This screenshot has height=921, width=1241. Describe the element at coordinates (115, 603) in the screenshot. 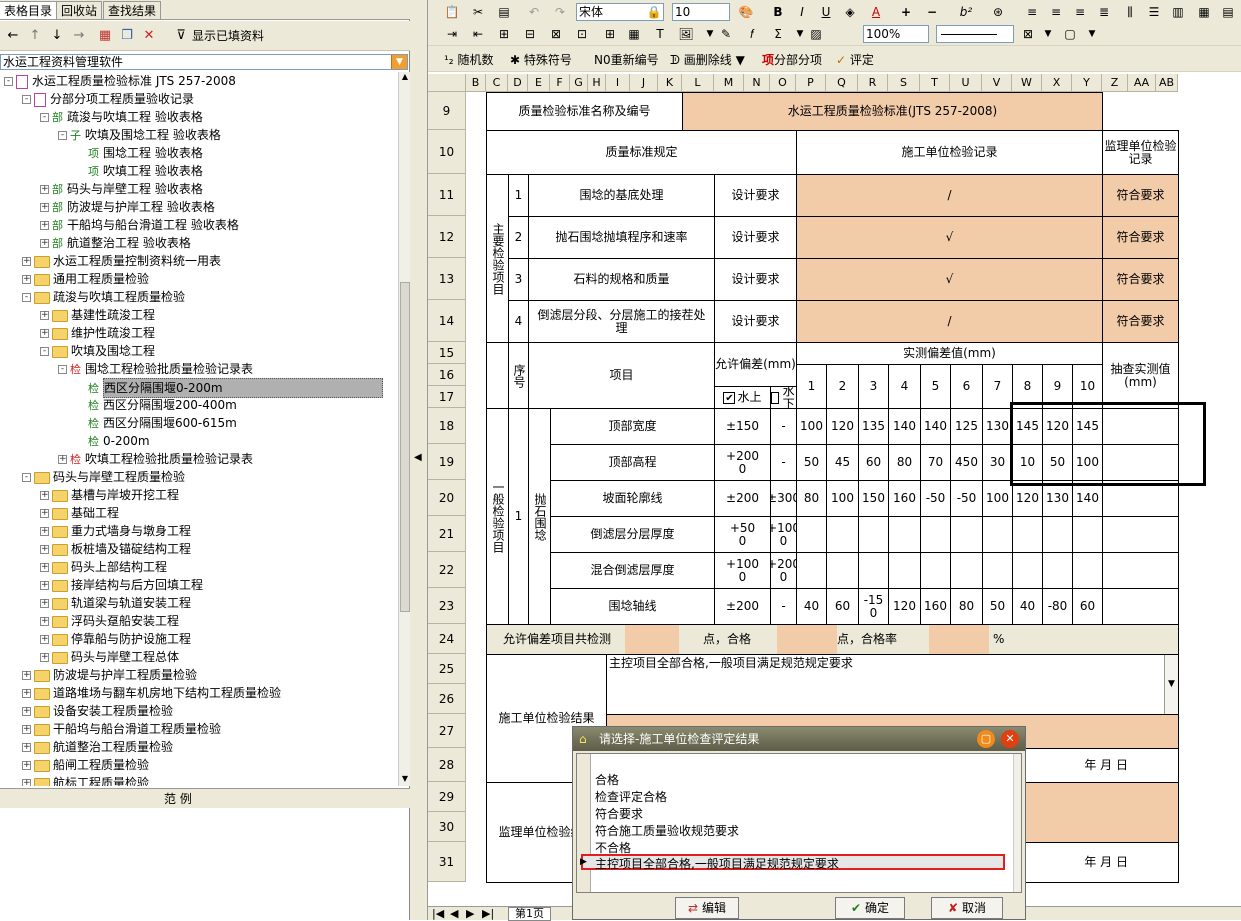

I see `tree-item: + 轨道梁与轨道安装工程` at that location.